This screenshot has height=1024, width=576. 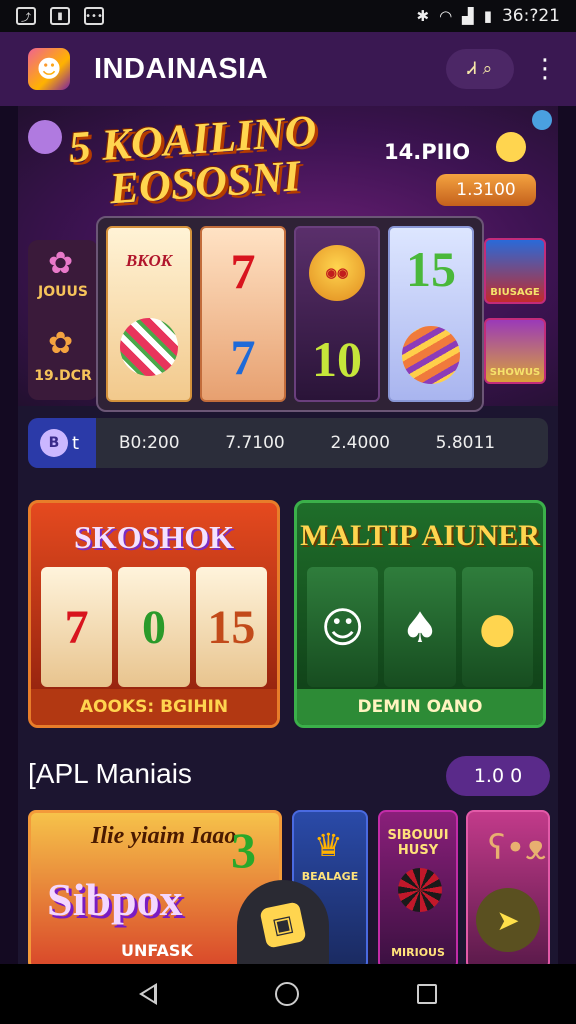 I want to click on thumb-bonus-star: BIUSAGE, so click(x=515, y=271).